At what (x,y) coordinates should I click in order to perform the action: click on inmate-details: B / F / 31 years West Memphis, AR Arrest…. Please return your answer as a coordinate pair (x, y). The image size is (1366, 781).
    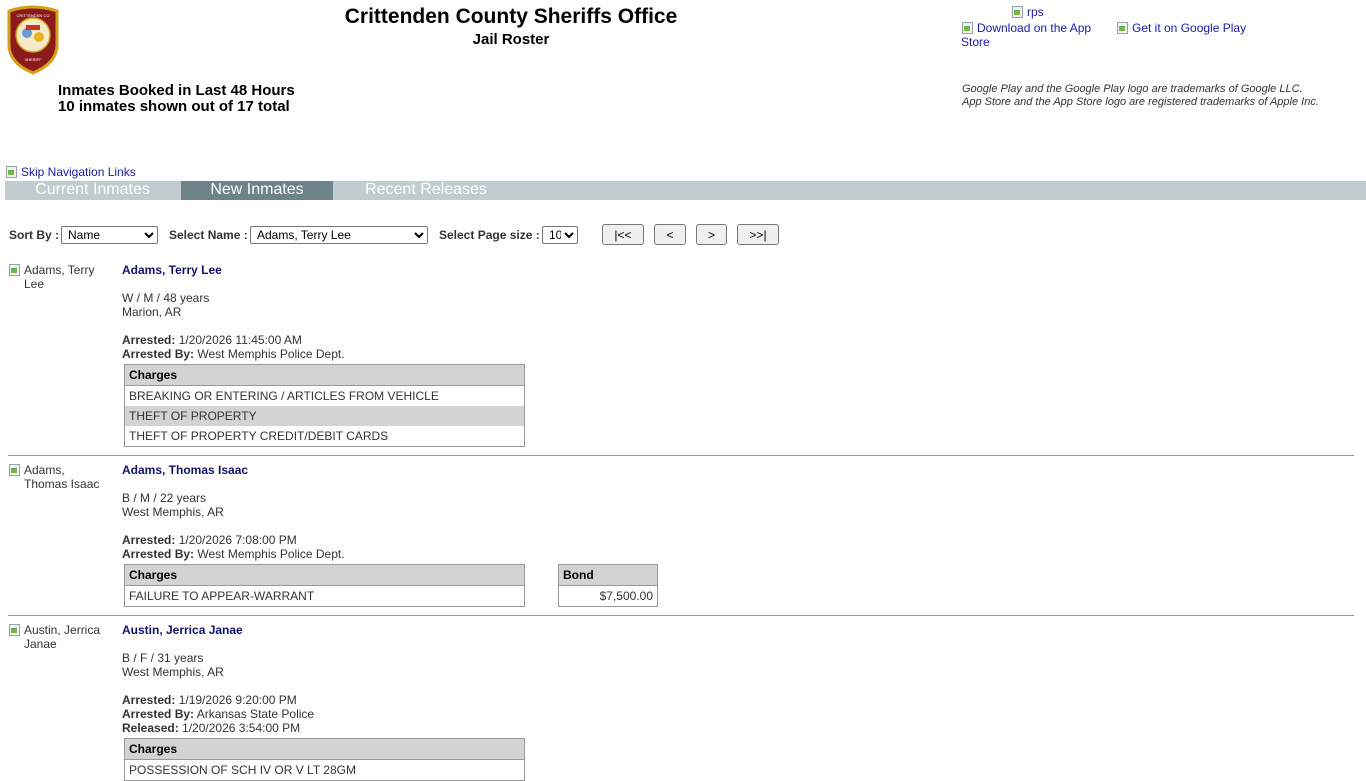
    Looking at the image, I should click on (218, 693).